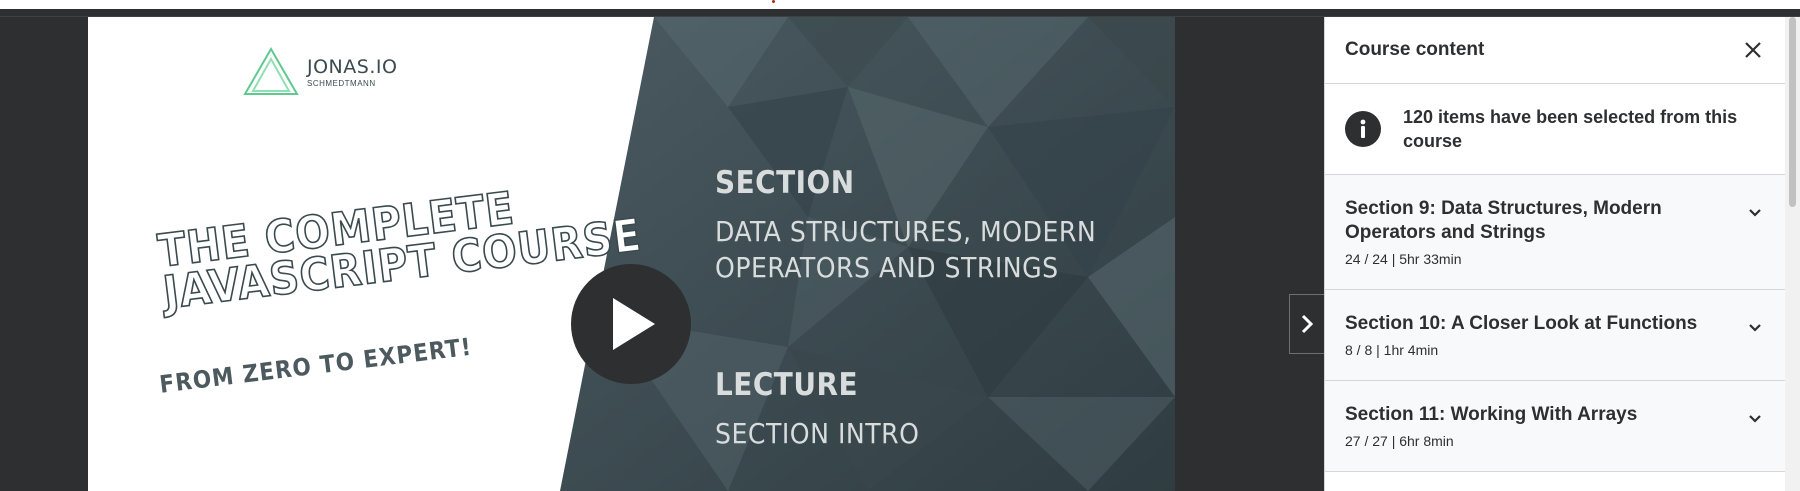 The width and height of the screenshot is (1800, 491). I want to click on brand-subtitle: SCHMEDTMANN, so click(341, 83).